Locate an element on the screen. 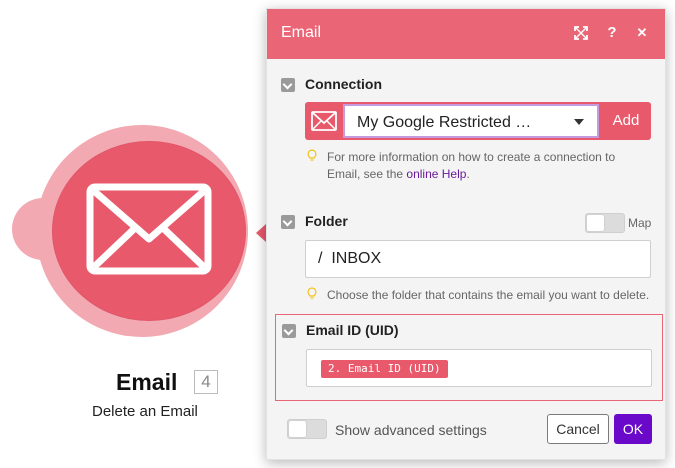 Image resolution: width=675 pixels, height=468 pixels. collapse-connection-icon is located at coordinates (288, 85).